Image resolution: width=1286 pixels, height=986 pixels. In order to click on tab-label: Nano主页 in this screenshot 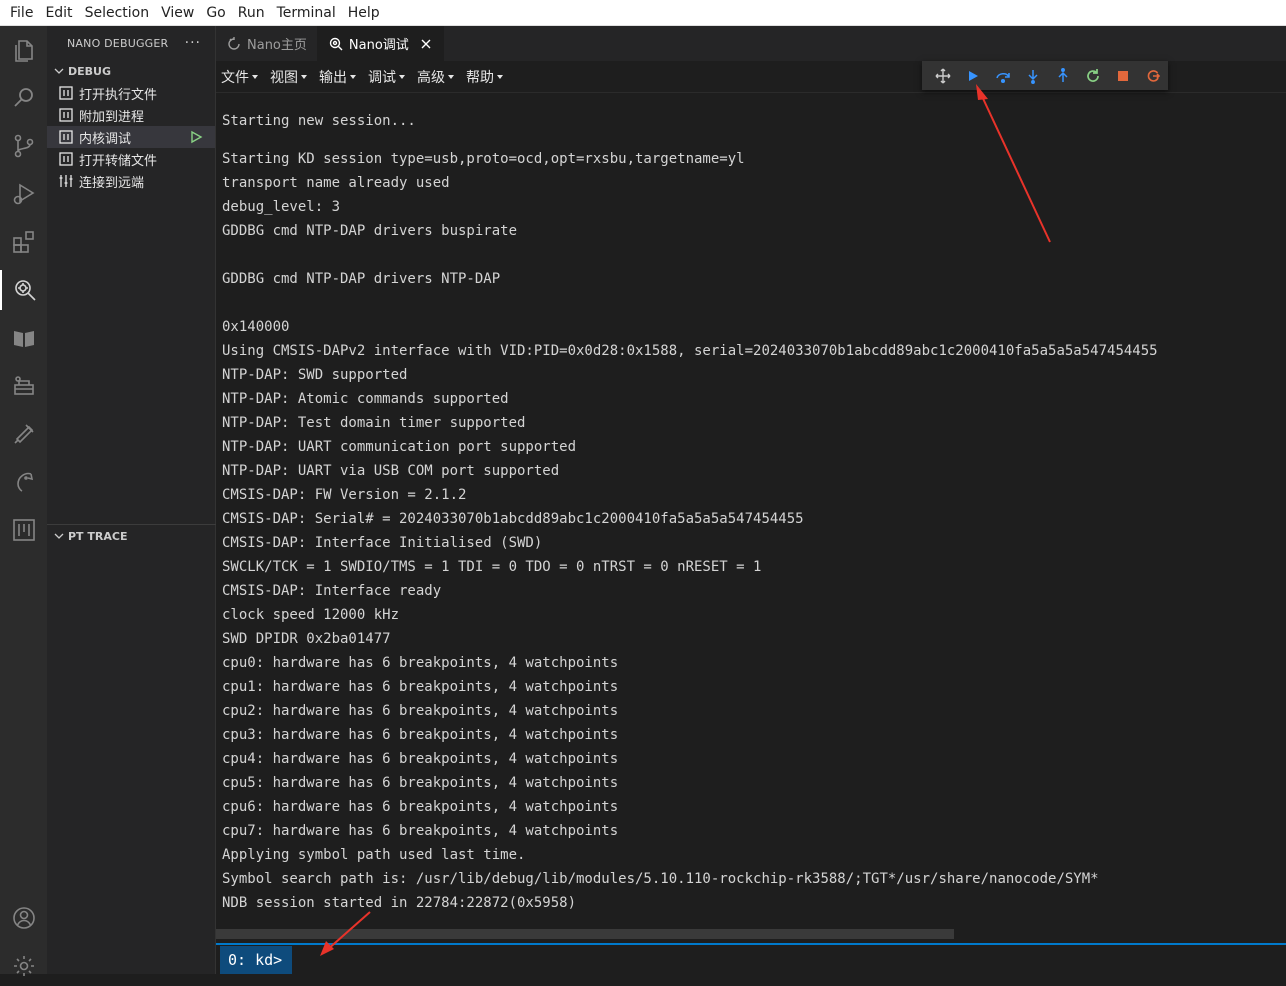, I will do `click(277, 45)`.